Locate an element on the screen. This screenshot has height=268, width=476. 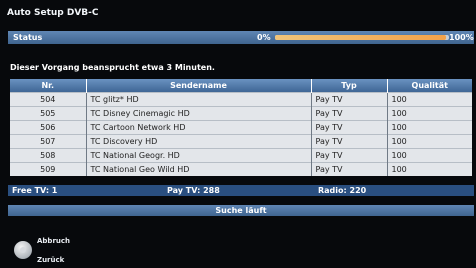
progress-bar is located at coordinates (362, 37).